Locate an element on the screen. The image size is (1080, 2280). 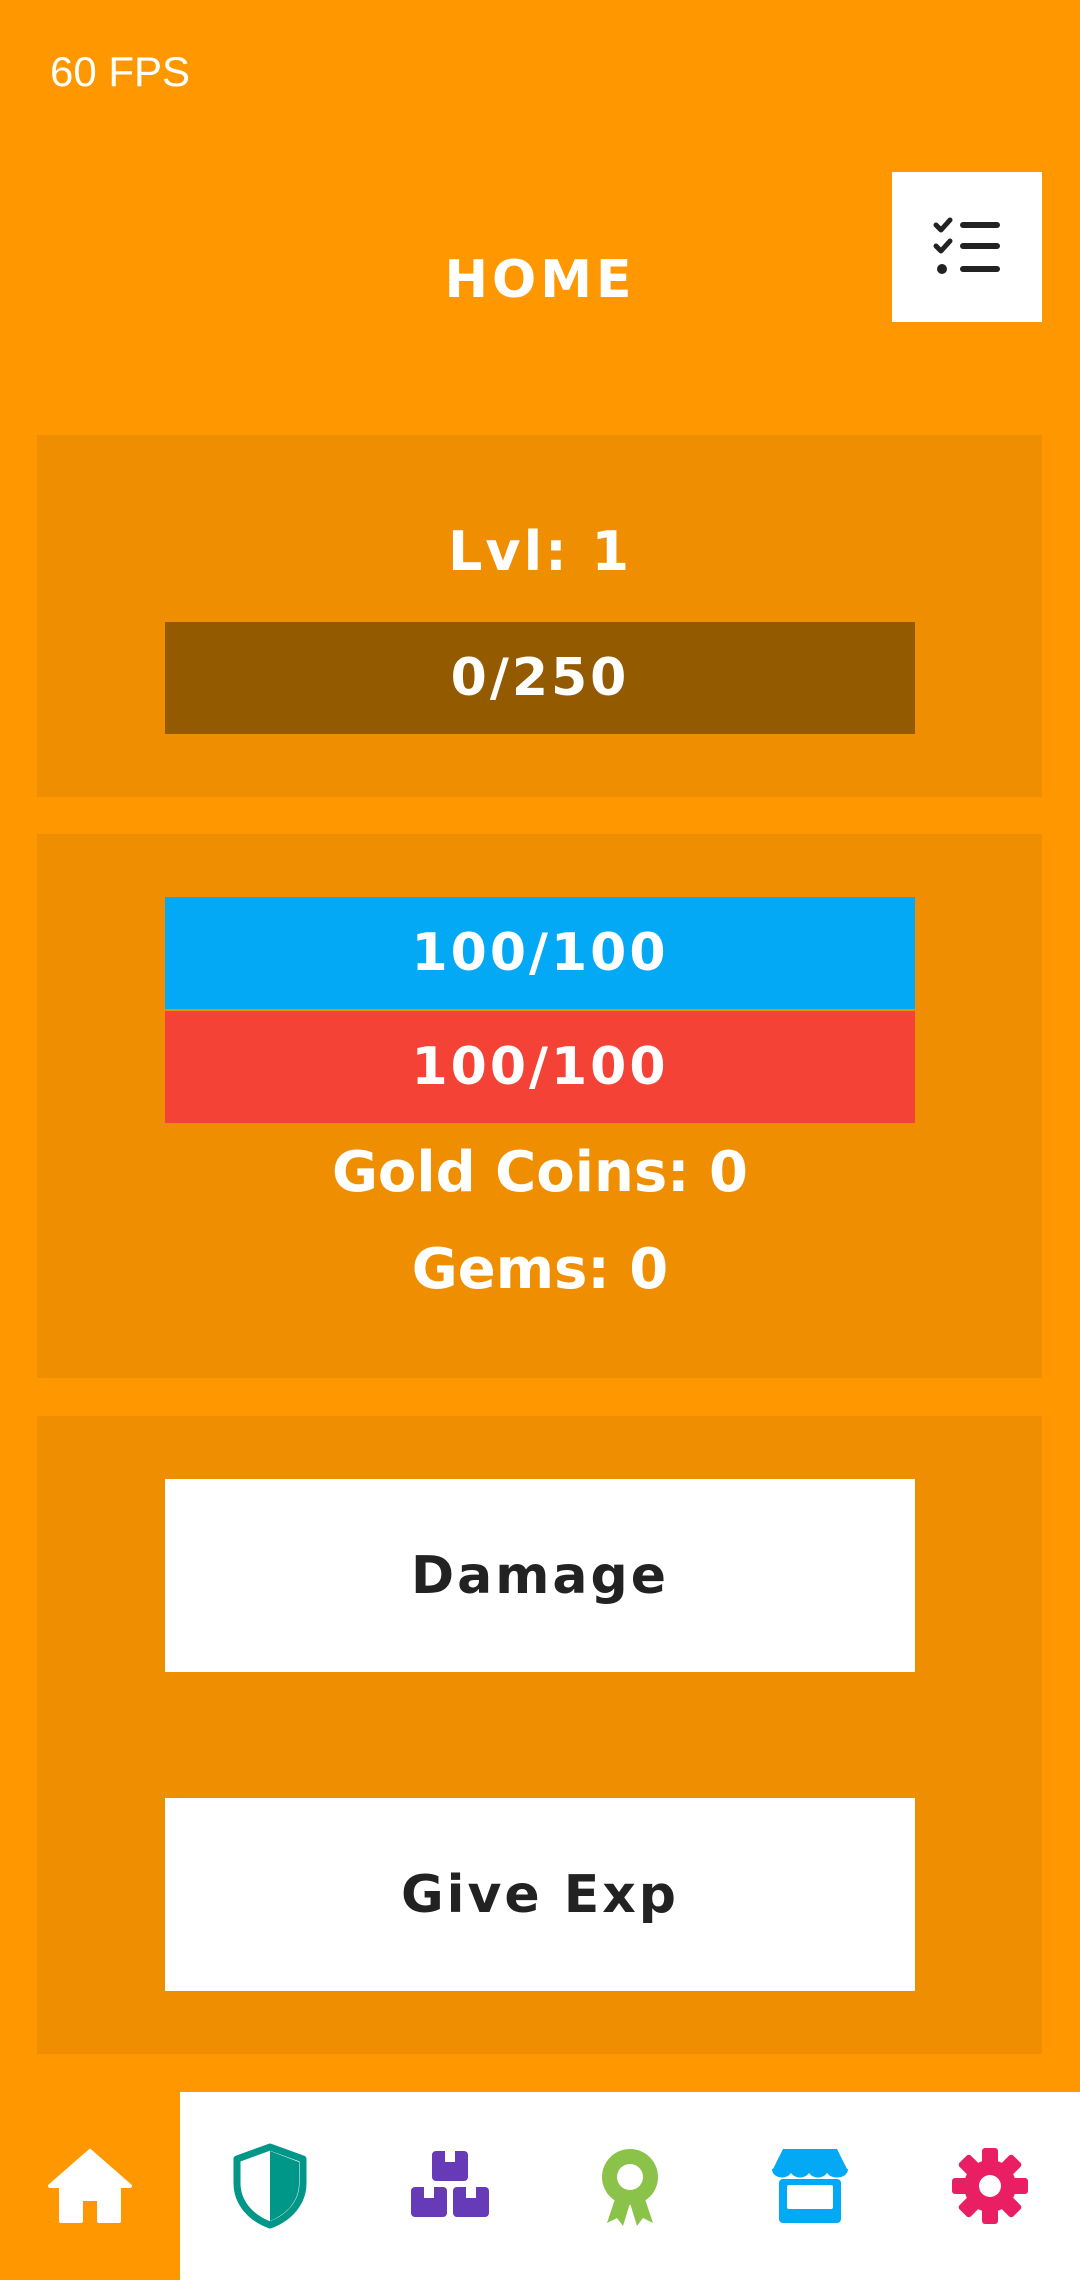
nav-settings is located at coordinates (990, 2186).